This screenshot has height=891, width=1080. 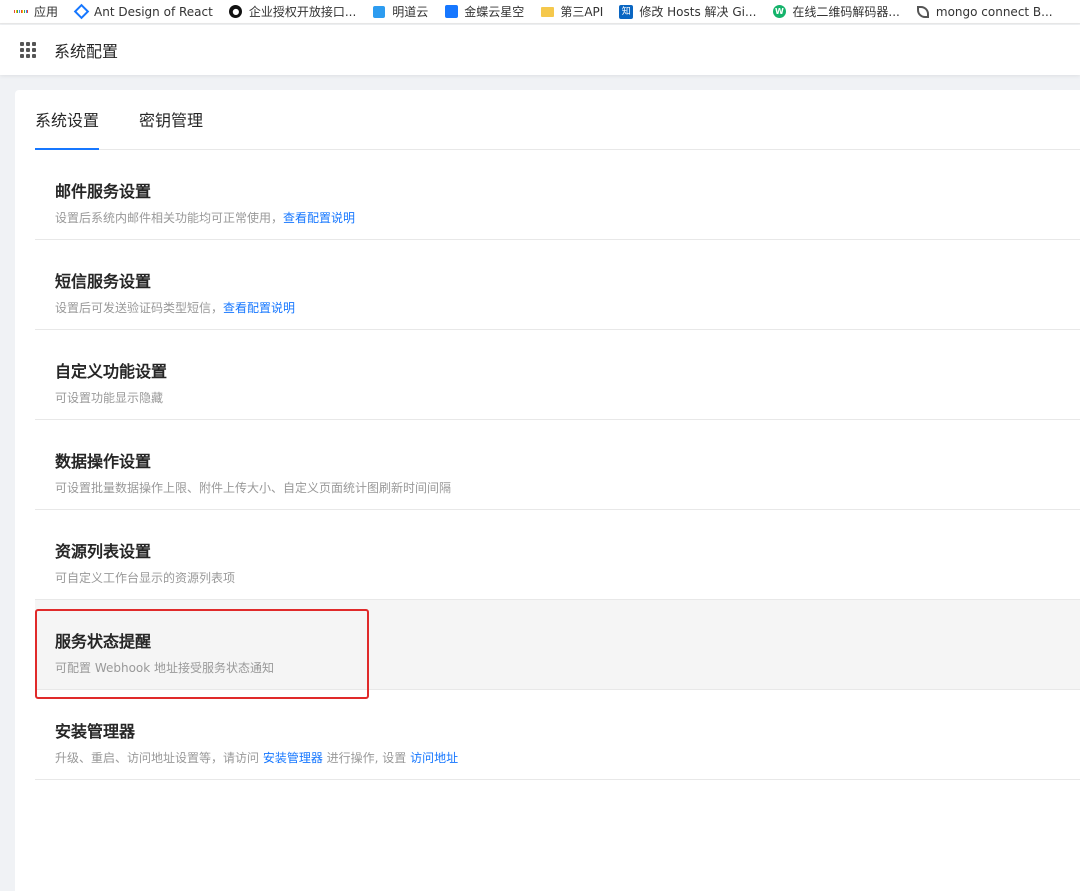 I want to click on item-desc: 设置后可发送验证码类型短信，查看配置说明, so click(x=567, y=308).